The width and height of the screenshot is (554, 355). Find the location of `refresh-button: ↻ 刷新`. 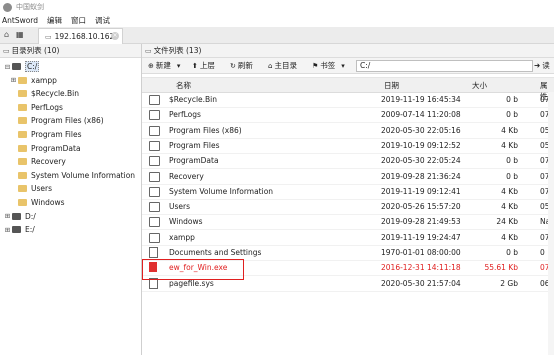

refresh-button: ↻ 刷新 is located at coordinates (241, 65).